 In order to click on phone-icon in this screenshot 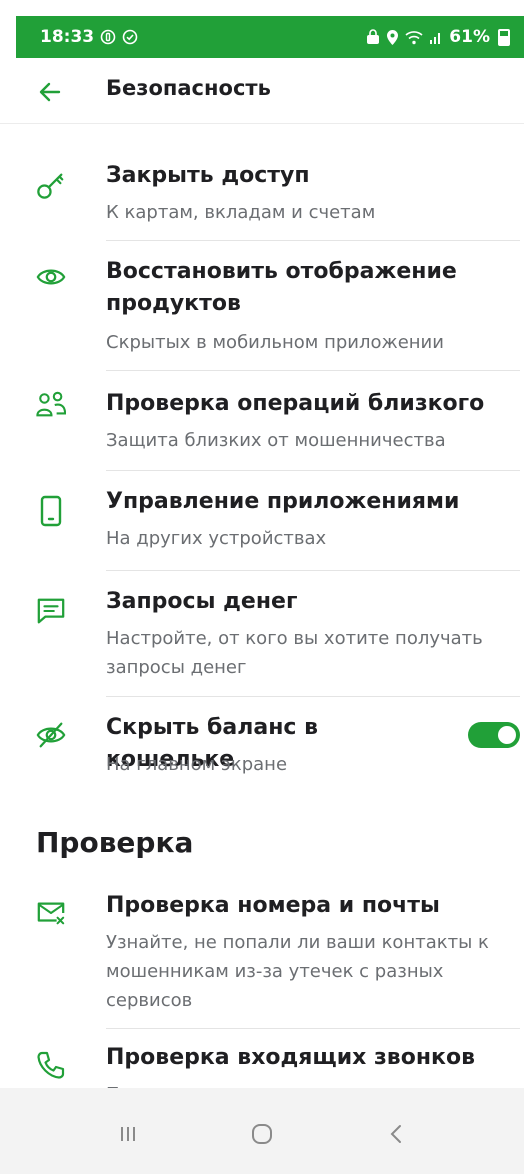, I will do `click(51, 511)`.